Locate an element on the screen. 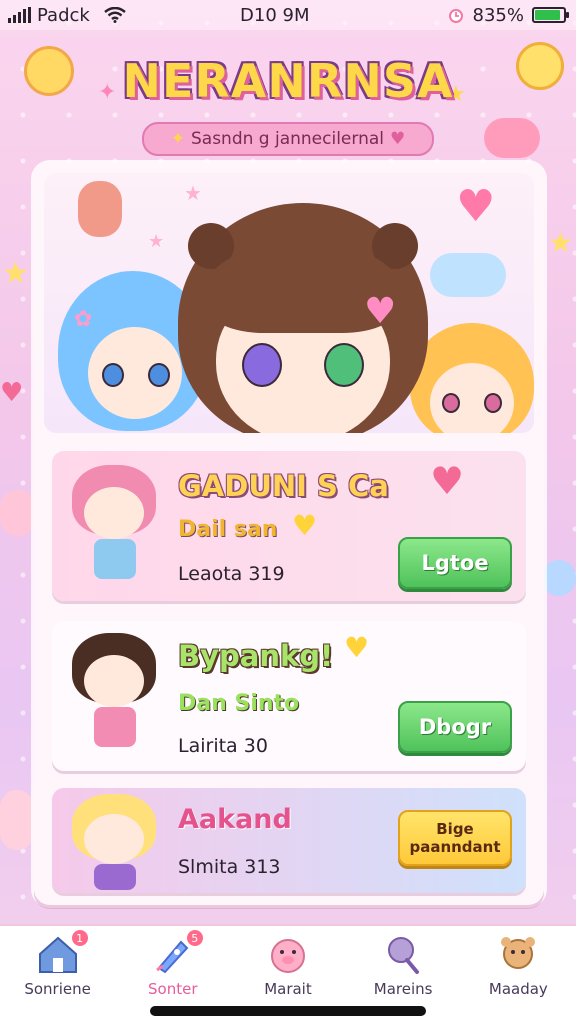  nav-item-home: 1 Sonriene is located at coordinates (58, 977).